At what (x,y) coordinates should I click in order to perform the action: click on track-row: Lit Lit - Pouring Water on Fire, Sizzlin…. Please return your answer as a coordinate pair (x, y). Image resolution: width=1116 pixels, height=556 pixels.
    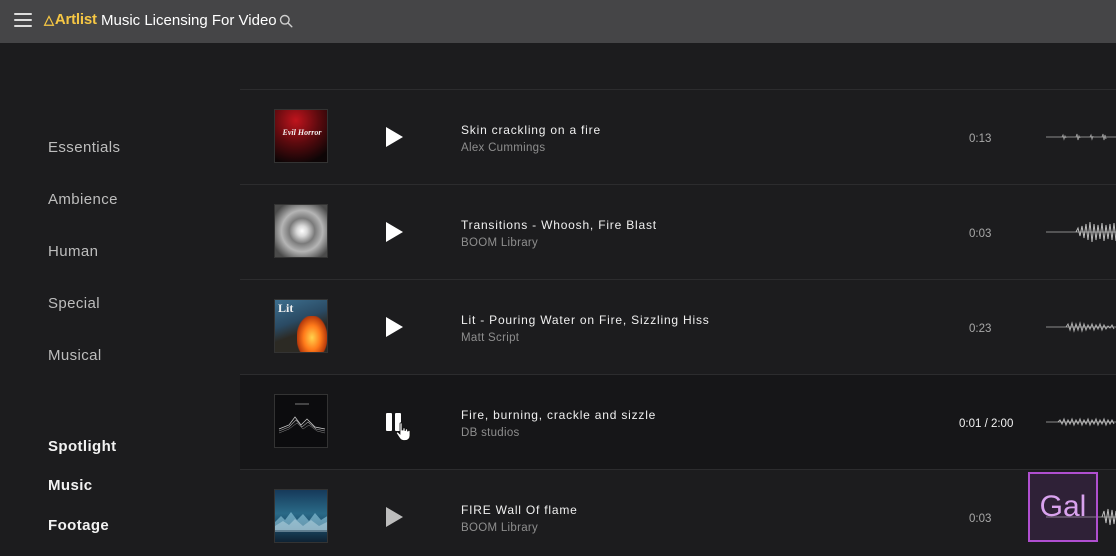
    Looking at the image, I should click on (678, 327).